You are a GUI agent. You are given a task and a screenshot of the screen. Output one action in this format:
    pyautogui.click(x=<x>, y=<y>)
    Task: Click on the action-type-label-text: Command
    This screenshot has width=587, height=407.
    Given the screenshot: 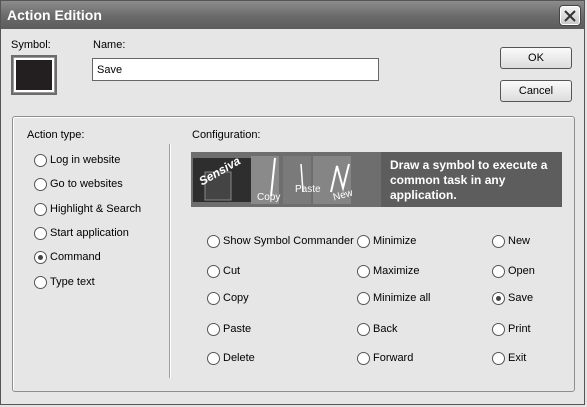 What is the action you would take?
    pyautogui.click(x=75, y=257)
    